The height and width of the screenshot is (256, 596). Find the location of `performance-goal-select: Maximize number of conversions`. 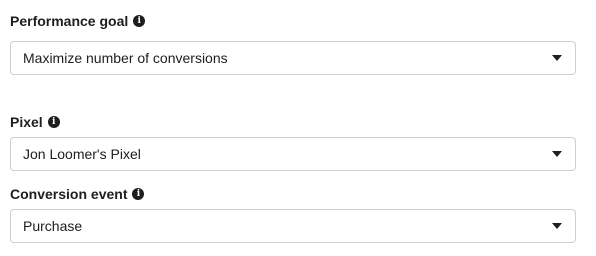

performance-goal-select: Maximize number of conversions is located at coordinates (293, 58).